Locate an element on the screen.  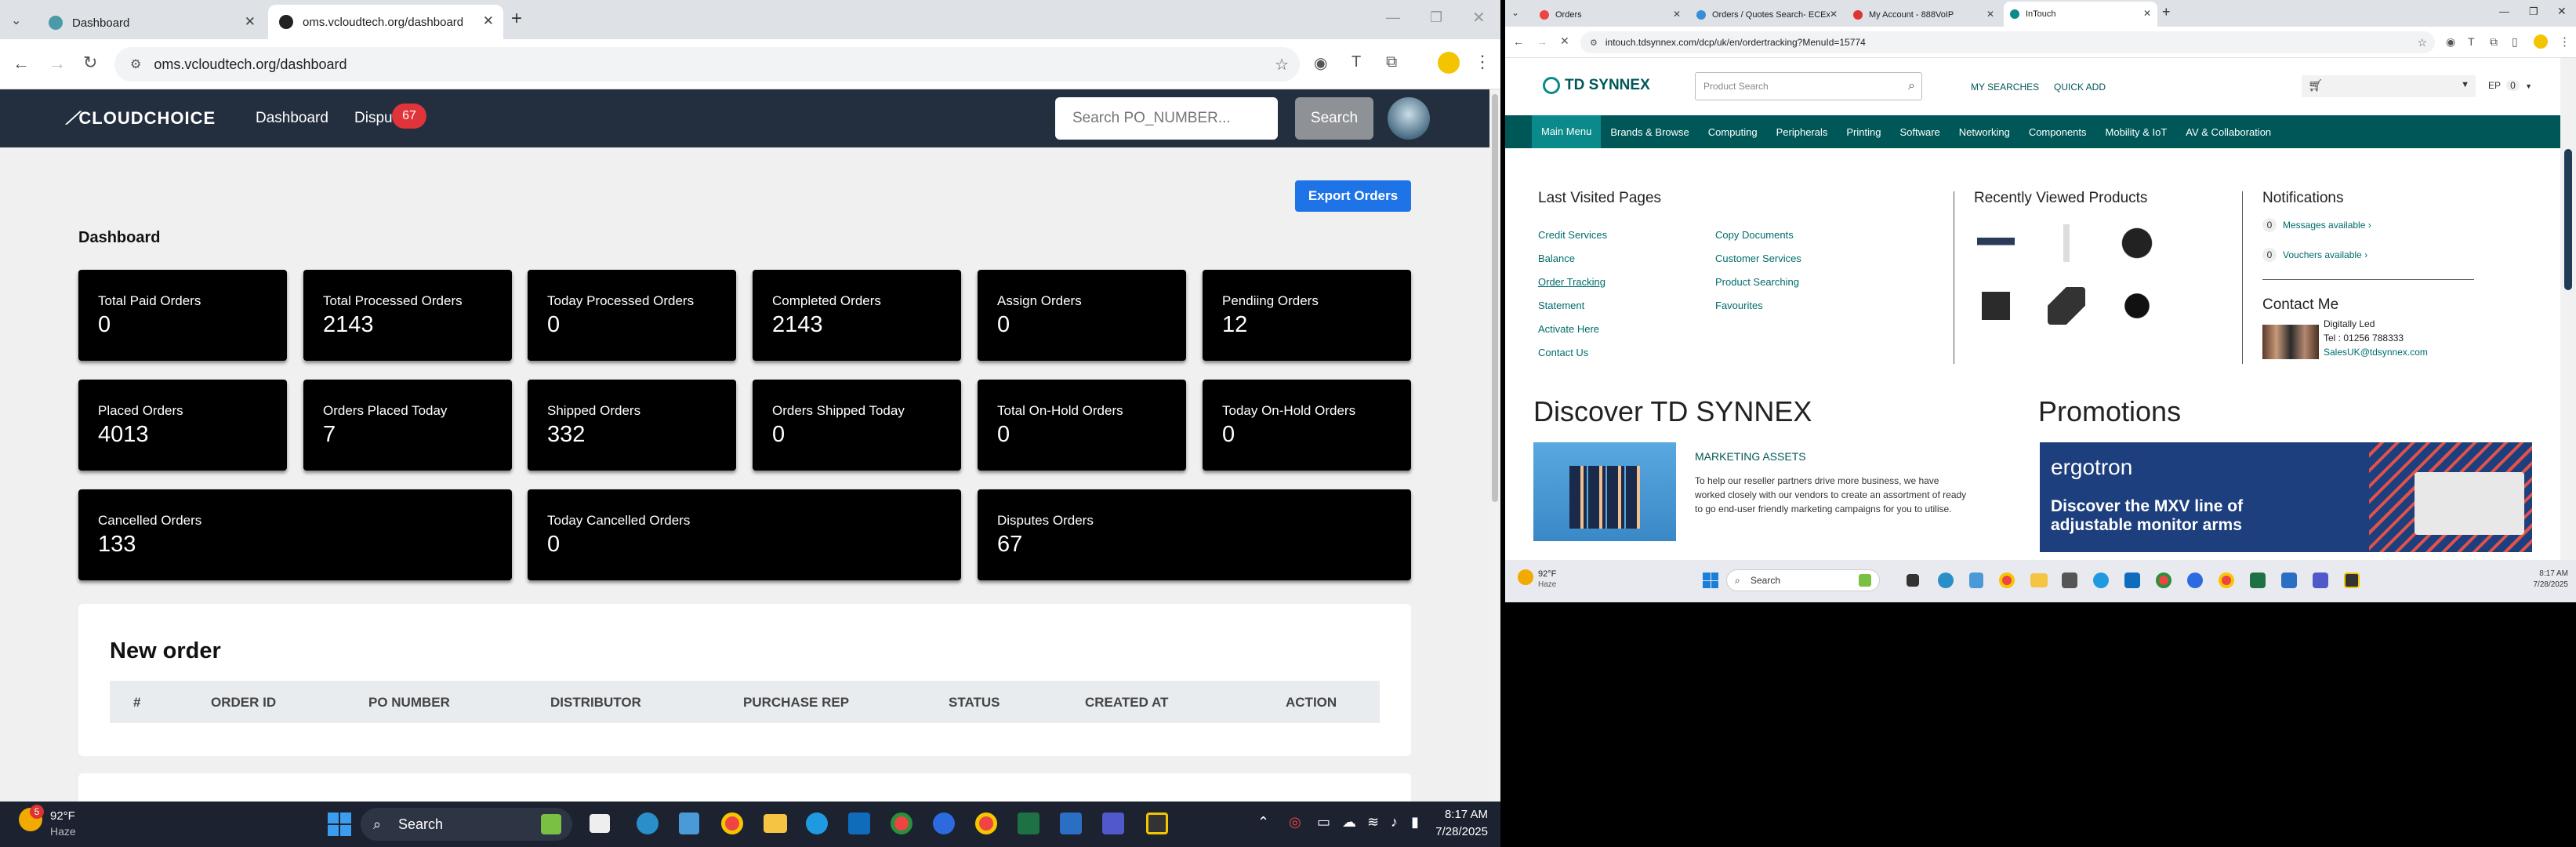
card-total-processed-orders: Total Processed Orders 2143 is located at coordinates (407, 315).